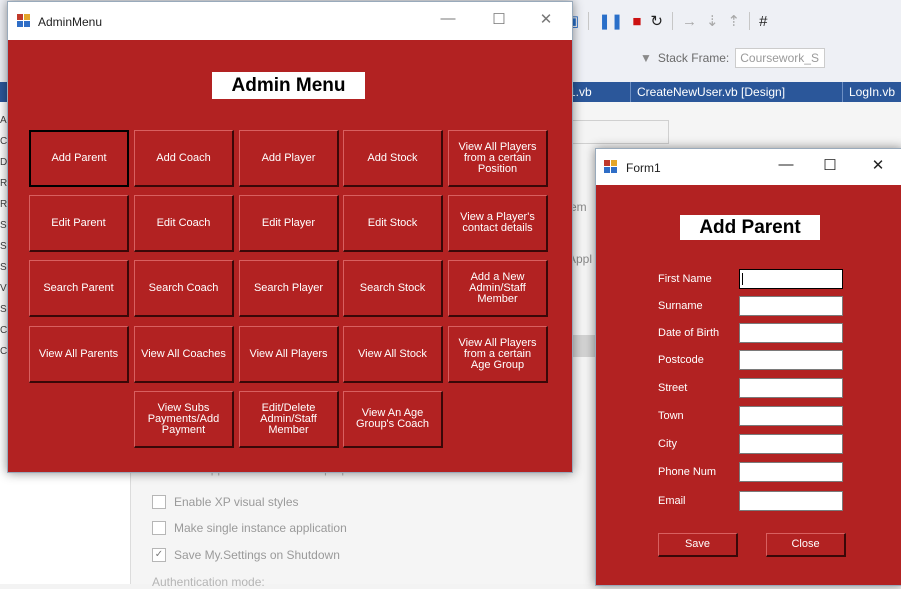  What do you see at coordinates (733, 58) in the screenshot?
I see `stack-frame-selector: ▼ Stack Frame: Coursework_S` at bounding box center [733, 58].